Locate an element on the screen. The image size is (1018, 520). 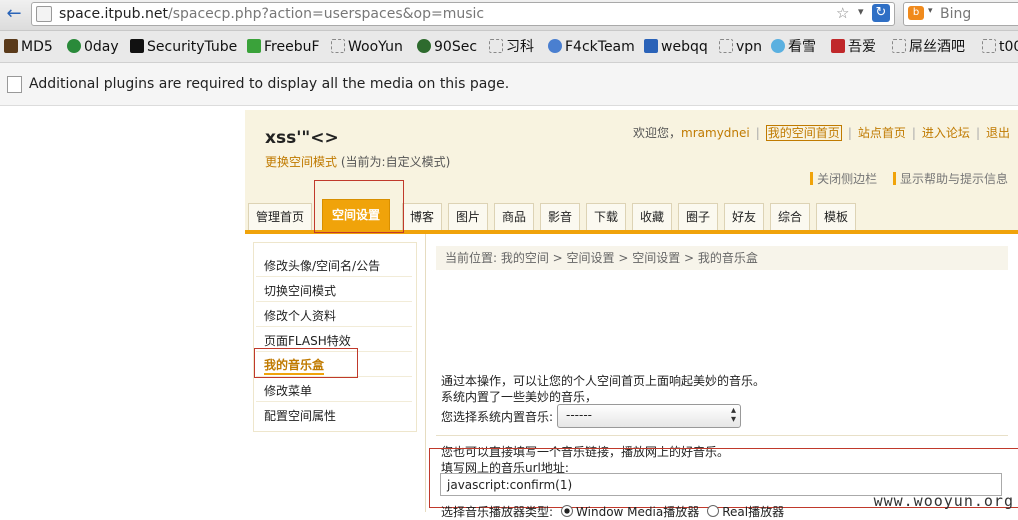
tab-templates: 模板 is located at coordinates (836, 216).